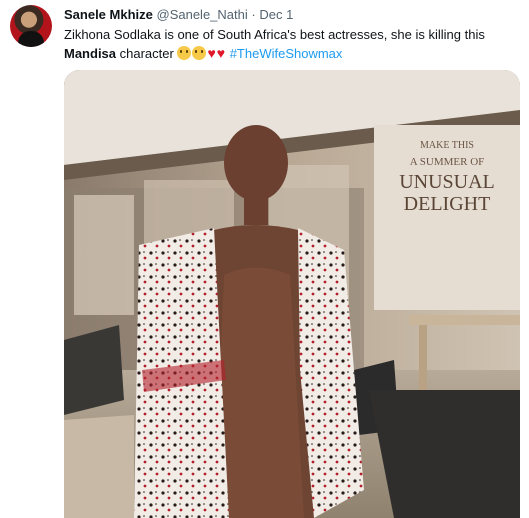 The height and width of the screenshot is (518, 529). What do you see at coordinates (447, 182) in the screenshot?
I see `wall-text-3: UNUSUAL` at bounding box center [447, 182].